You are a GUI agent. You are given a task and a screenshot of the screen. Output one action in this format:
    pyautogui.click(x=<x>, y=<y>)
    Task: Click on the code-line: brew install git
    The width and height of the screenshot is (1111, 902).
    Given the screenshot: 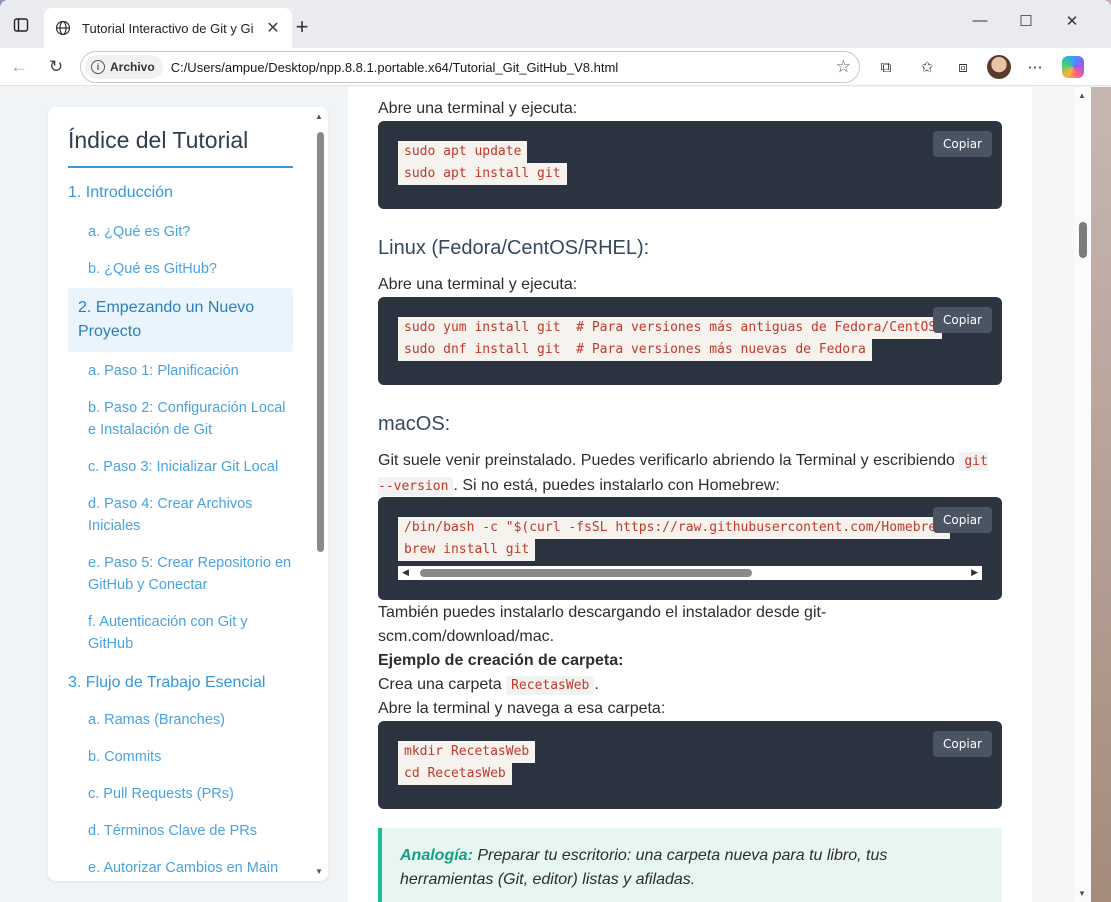 What is the action you would take?
    pyautogui.click(x=467, y=550)
    